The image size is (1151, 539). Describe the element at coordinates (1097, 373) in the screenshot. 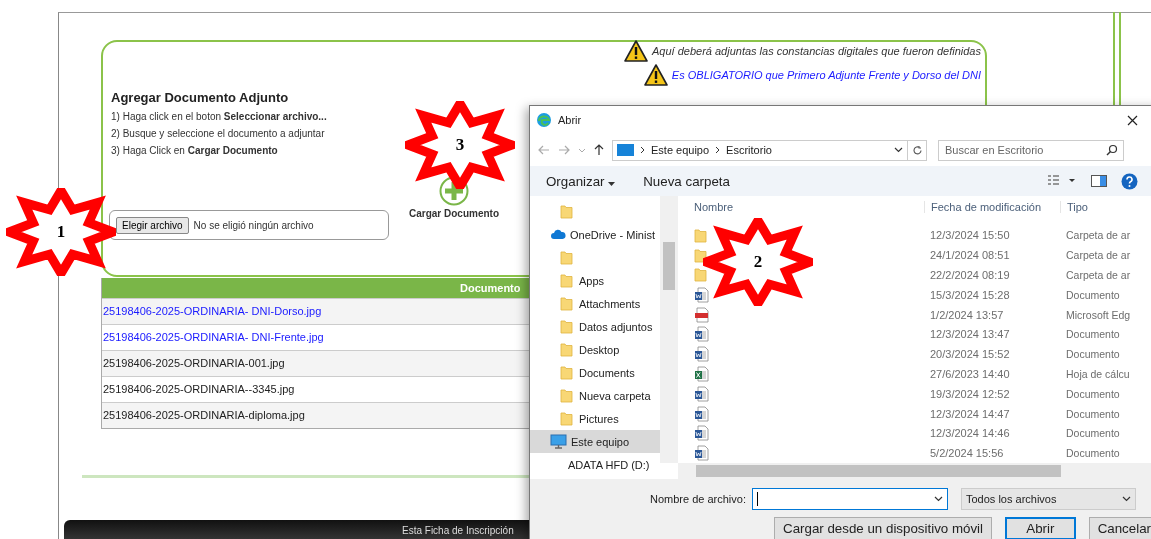

I see `type-cell-text: Hoja de cálcu` at that location.